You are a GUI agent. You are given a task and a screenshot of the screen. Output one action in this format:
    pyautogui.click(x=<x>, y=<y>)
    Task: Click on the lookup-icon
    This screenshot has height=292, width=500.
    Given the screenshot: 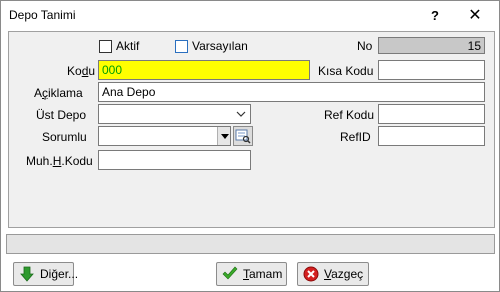 What is the action you would take?
    pyautogui.click(x=243, y=136)
    